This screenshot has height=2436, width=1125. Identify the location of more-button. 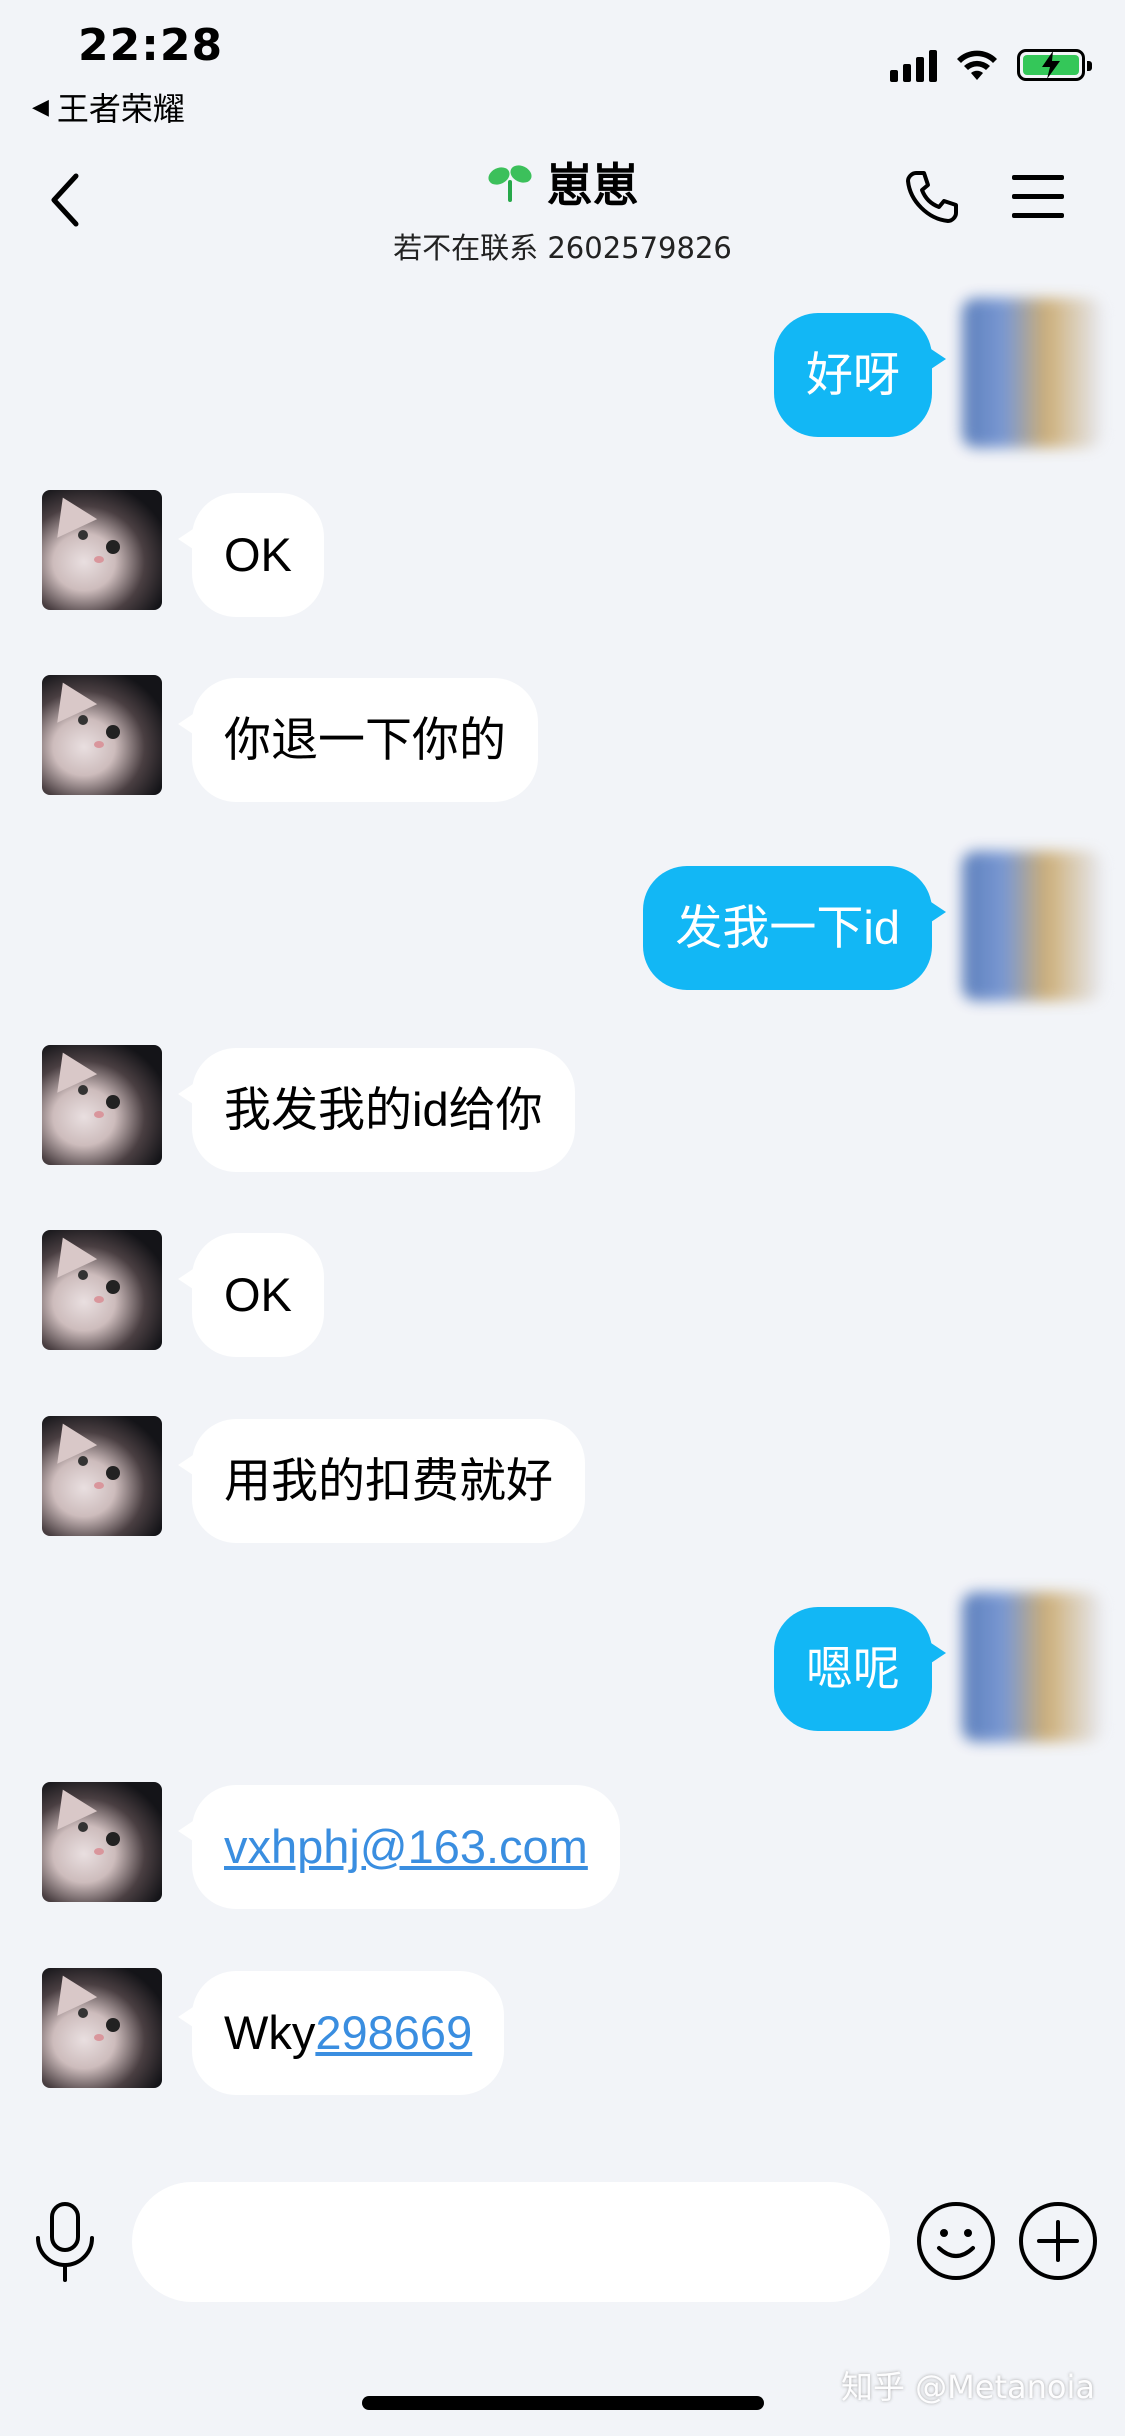
(1058, 2243).